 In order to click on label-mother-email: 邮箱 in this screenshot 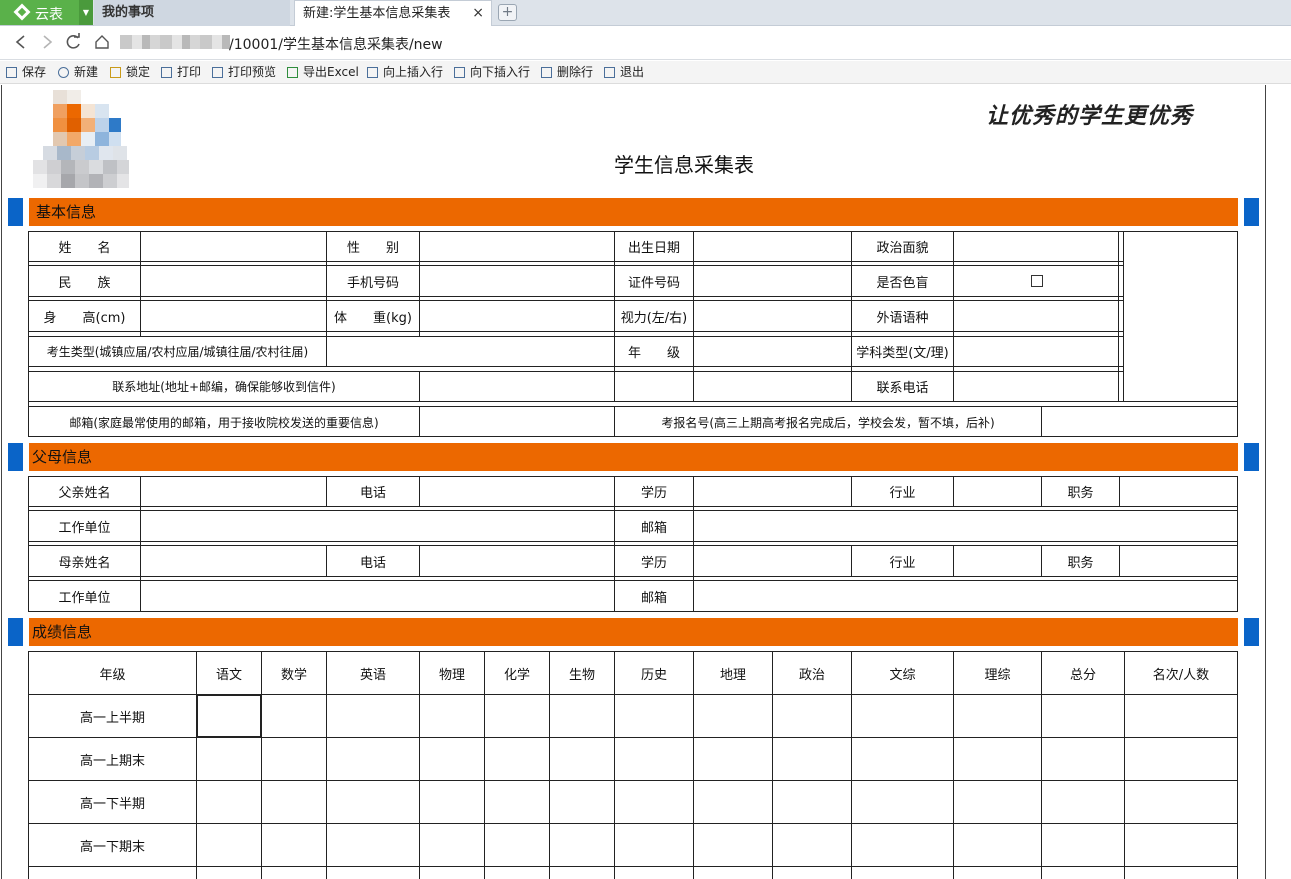, I will do `click(653, 598)`.